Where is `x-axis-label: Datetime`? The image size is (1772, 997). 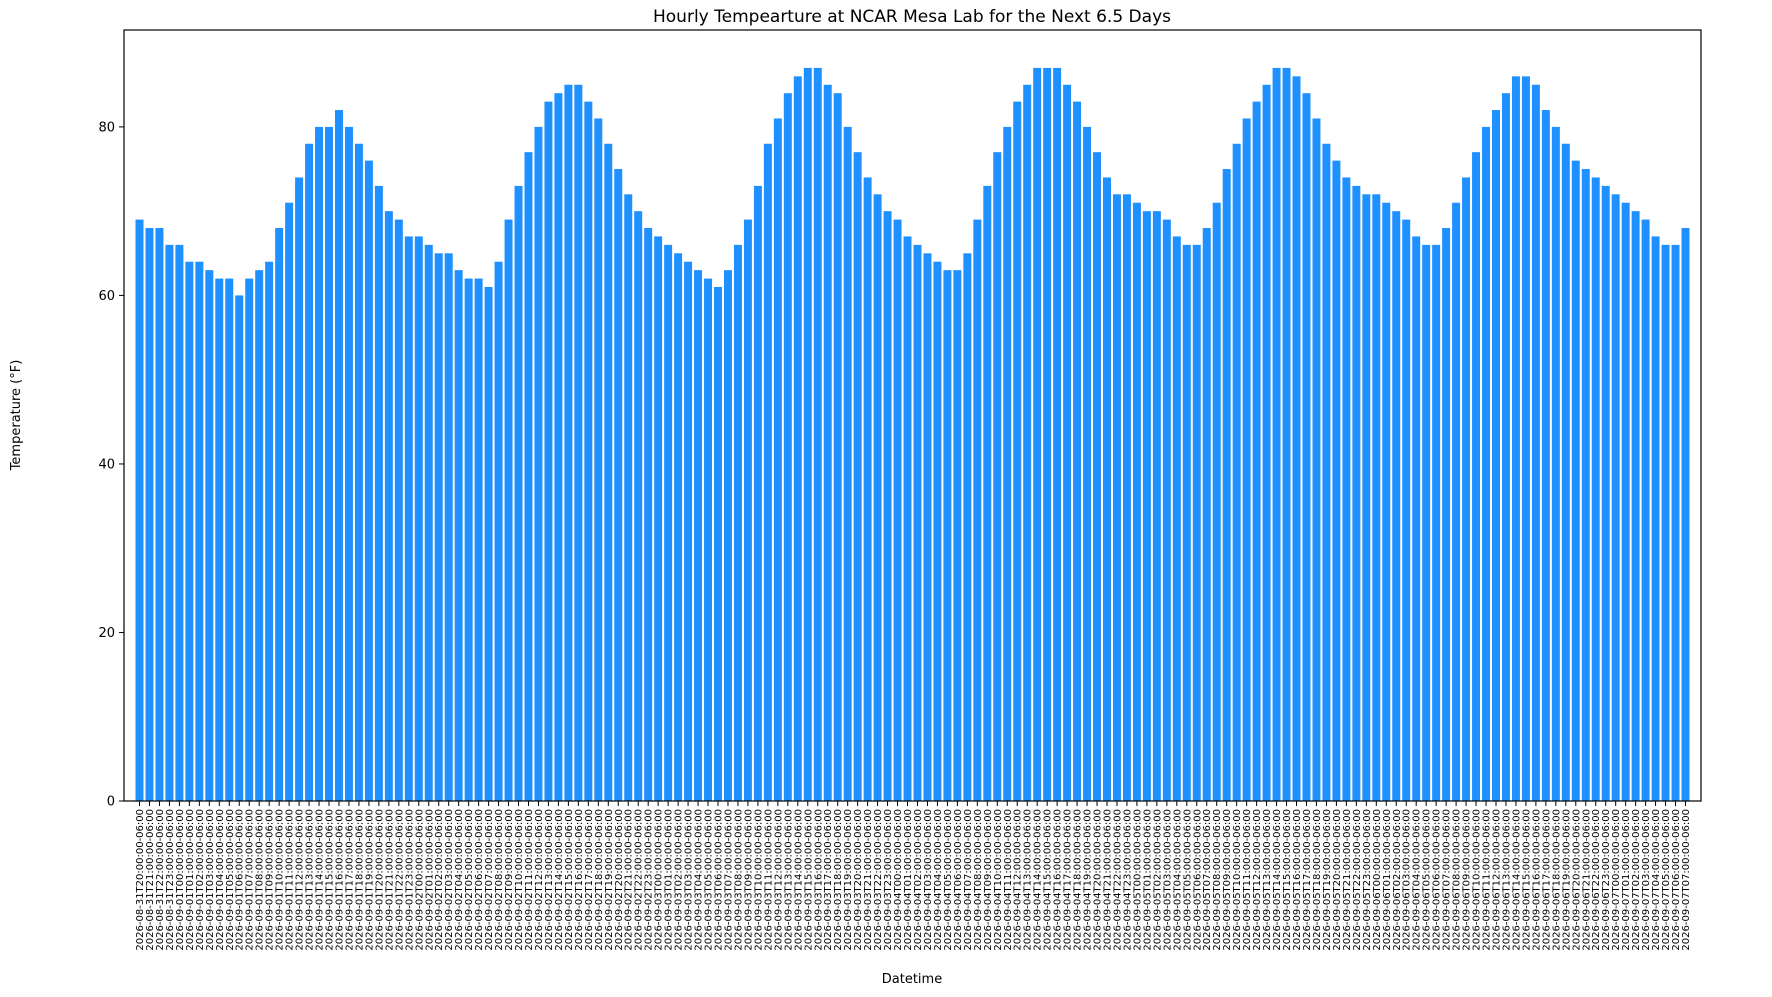
x-axis-label: Datetime is located at coordinates (912, 979).